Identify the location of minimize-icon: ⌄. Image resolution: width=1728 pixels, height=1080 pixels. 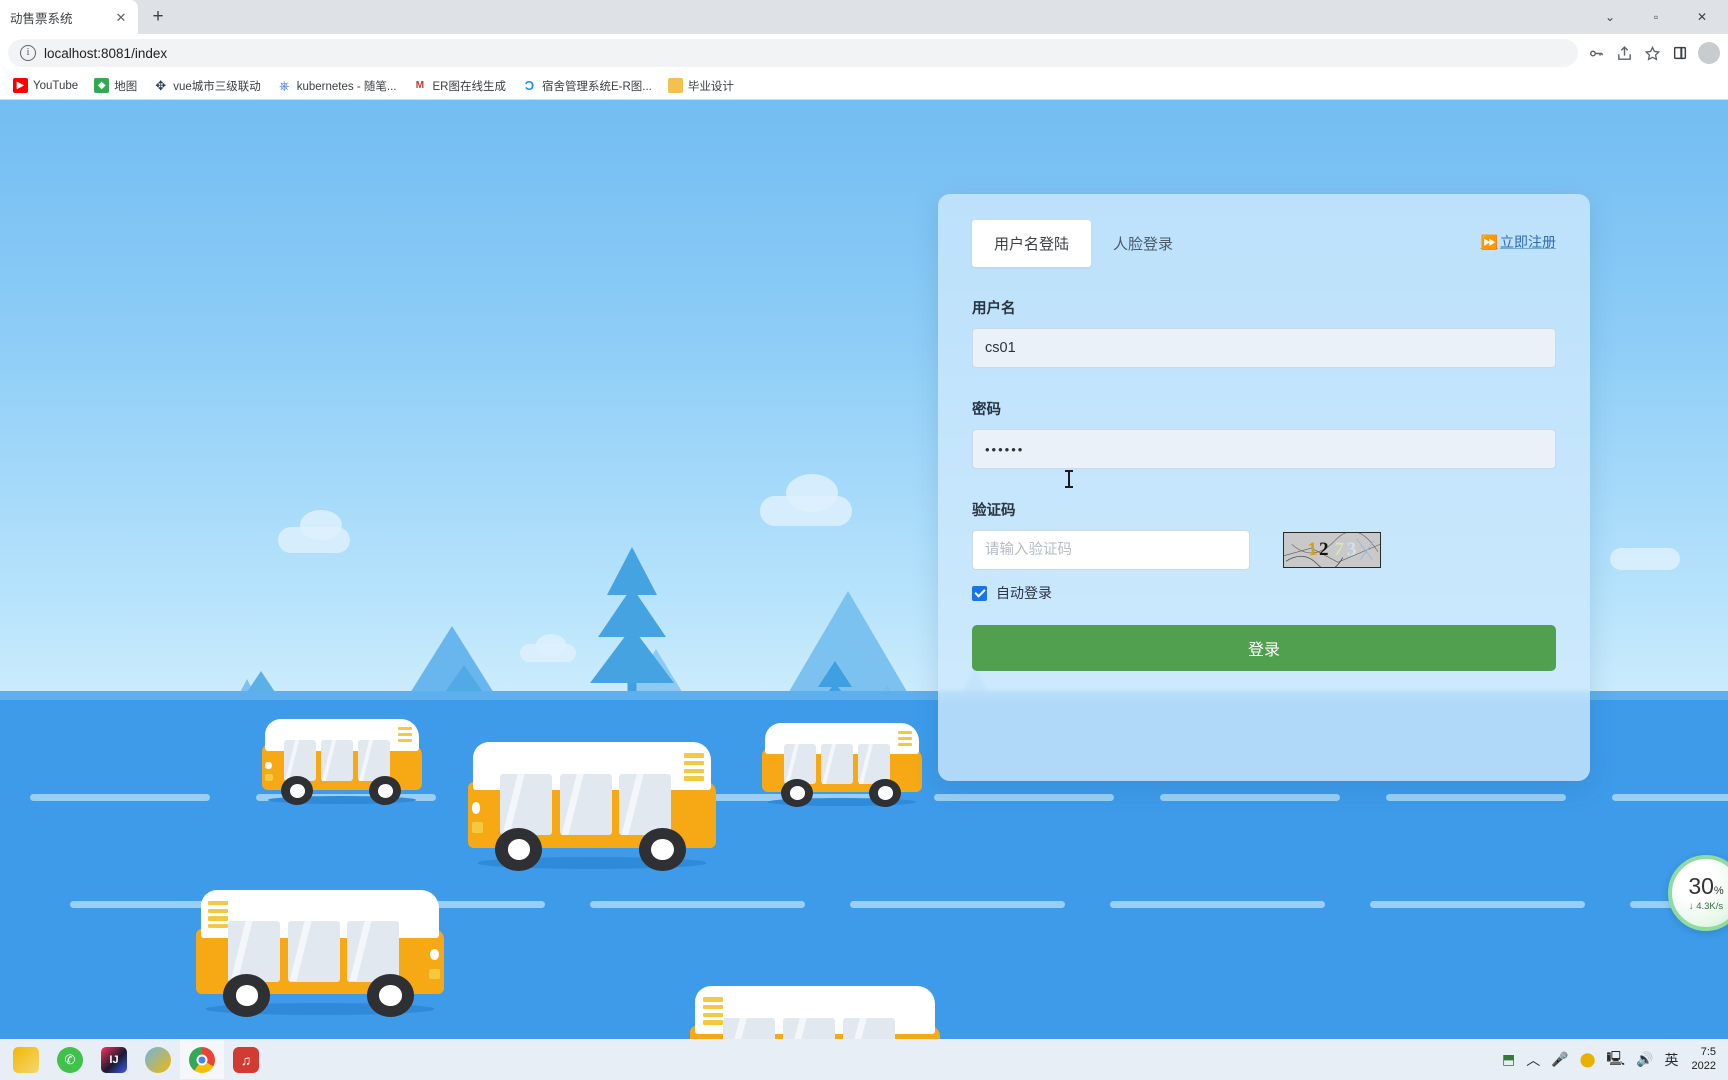
(1610, 17).